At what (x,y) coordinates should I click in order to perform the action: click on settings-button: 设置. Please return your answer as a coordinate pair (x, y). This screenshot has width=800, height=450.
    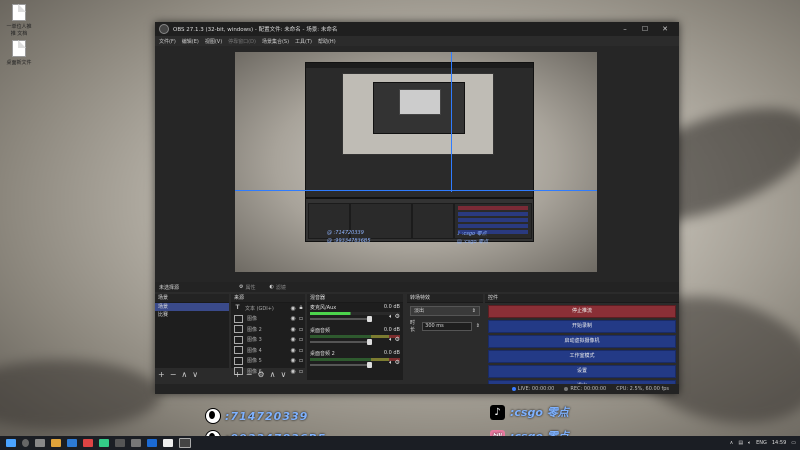
    Looking at the image, I should click on (582, 371).